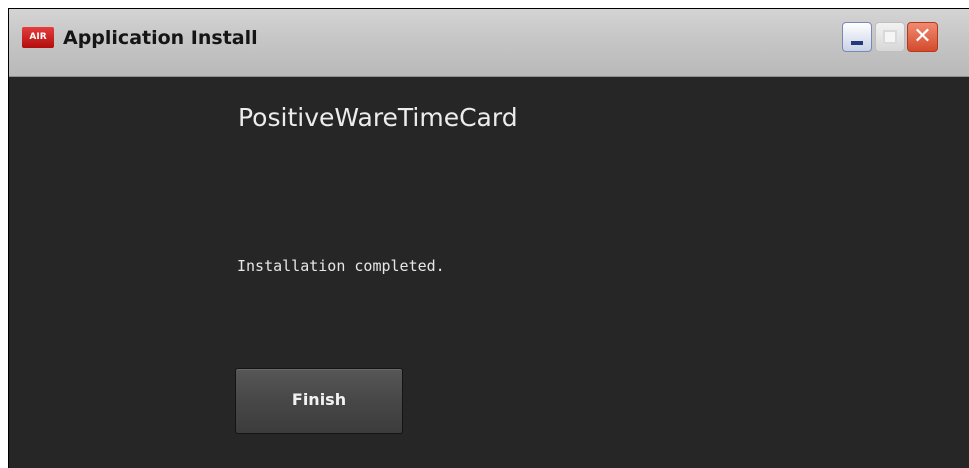  I want to click on maximize-button, so click(890, 37).